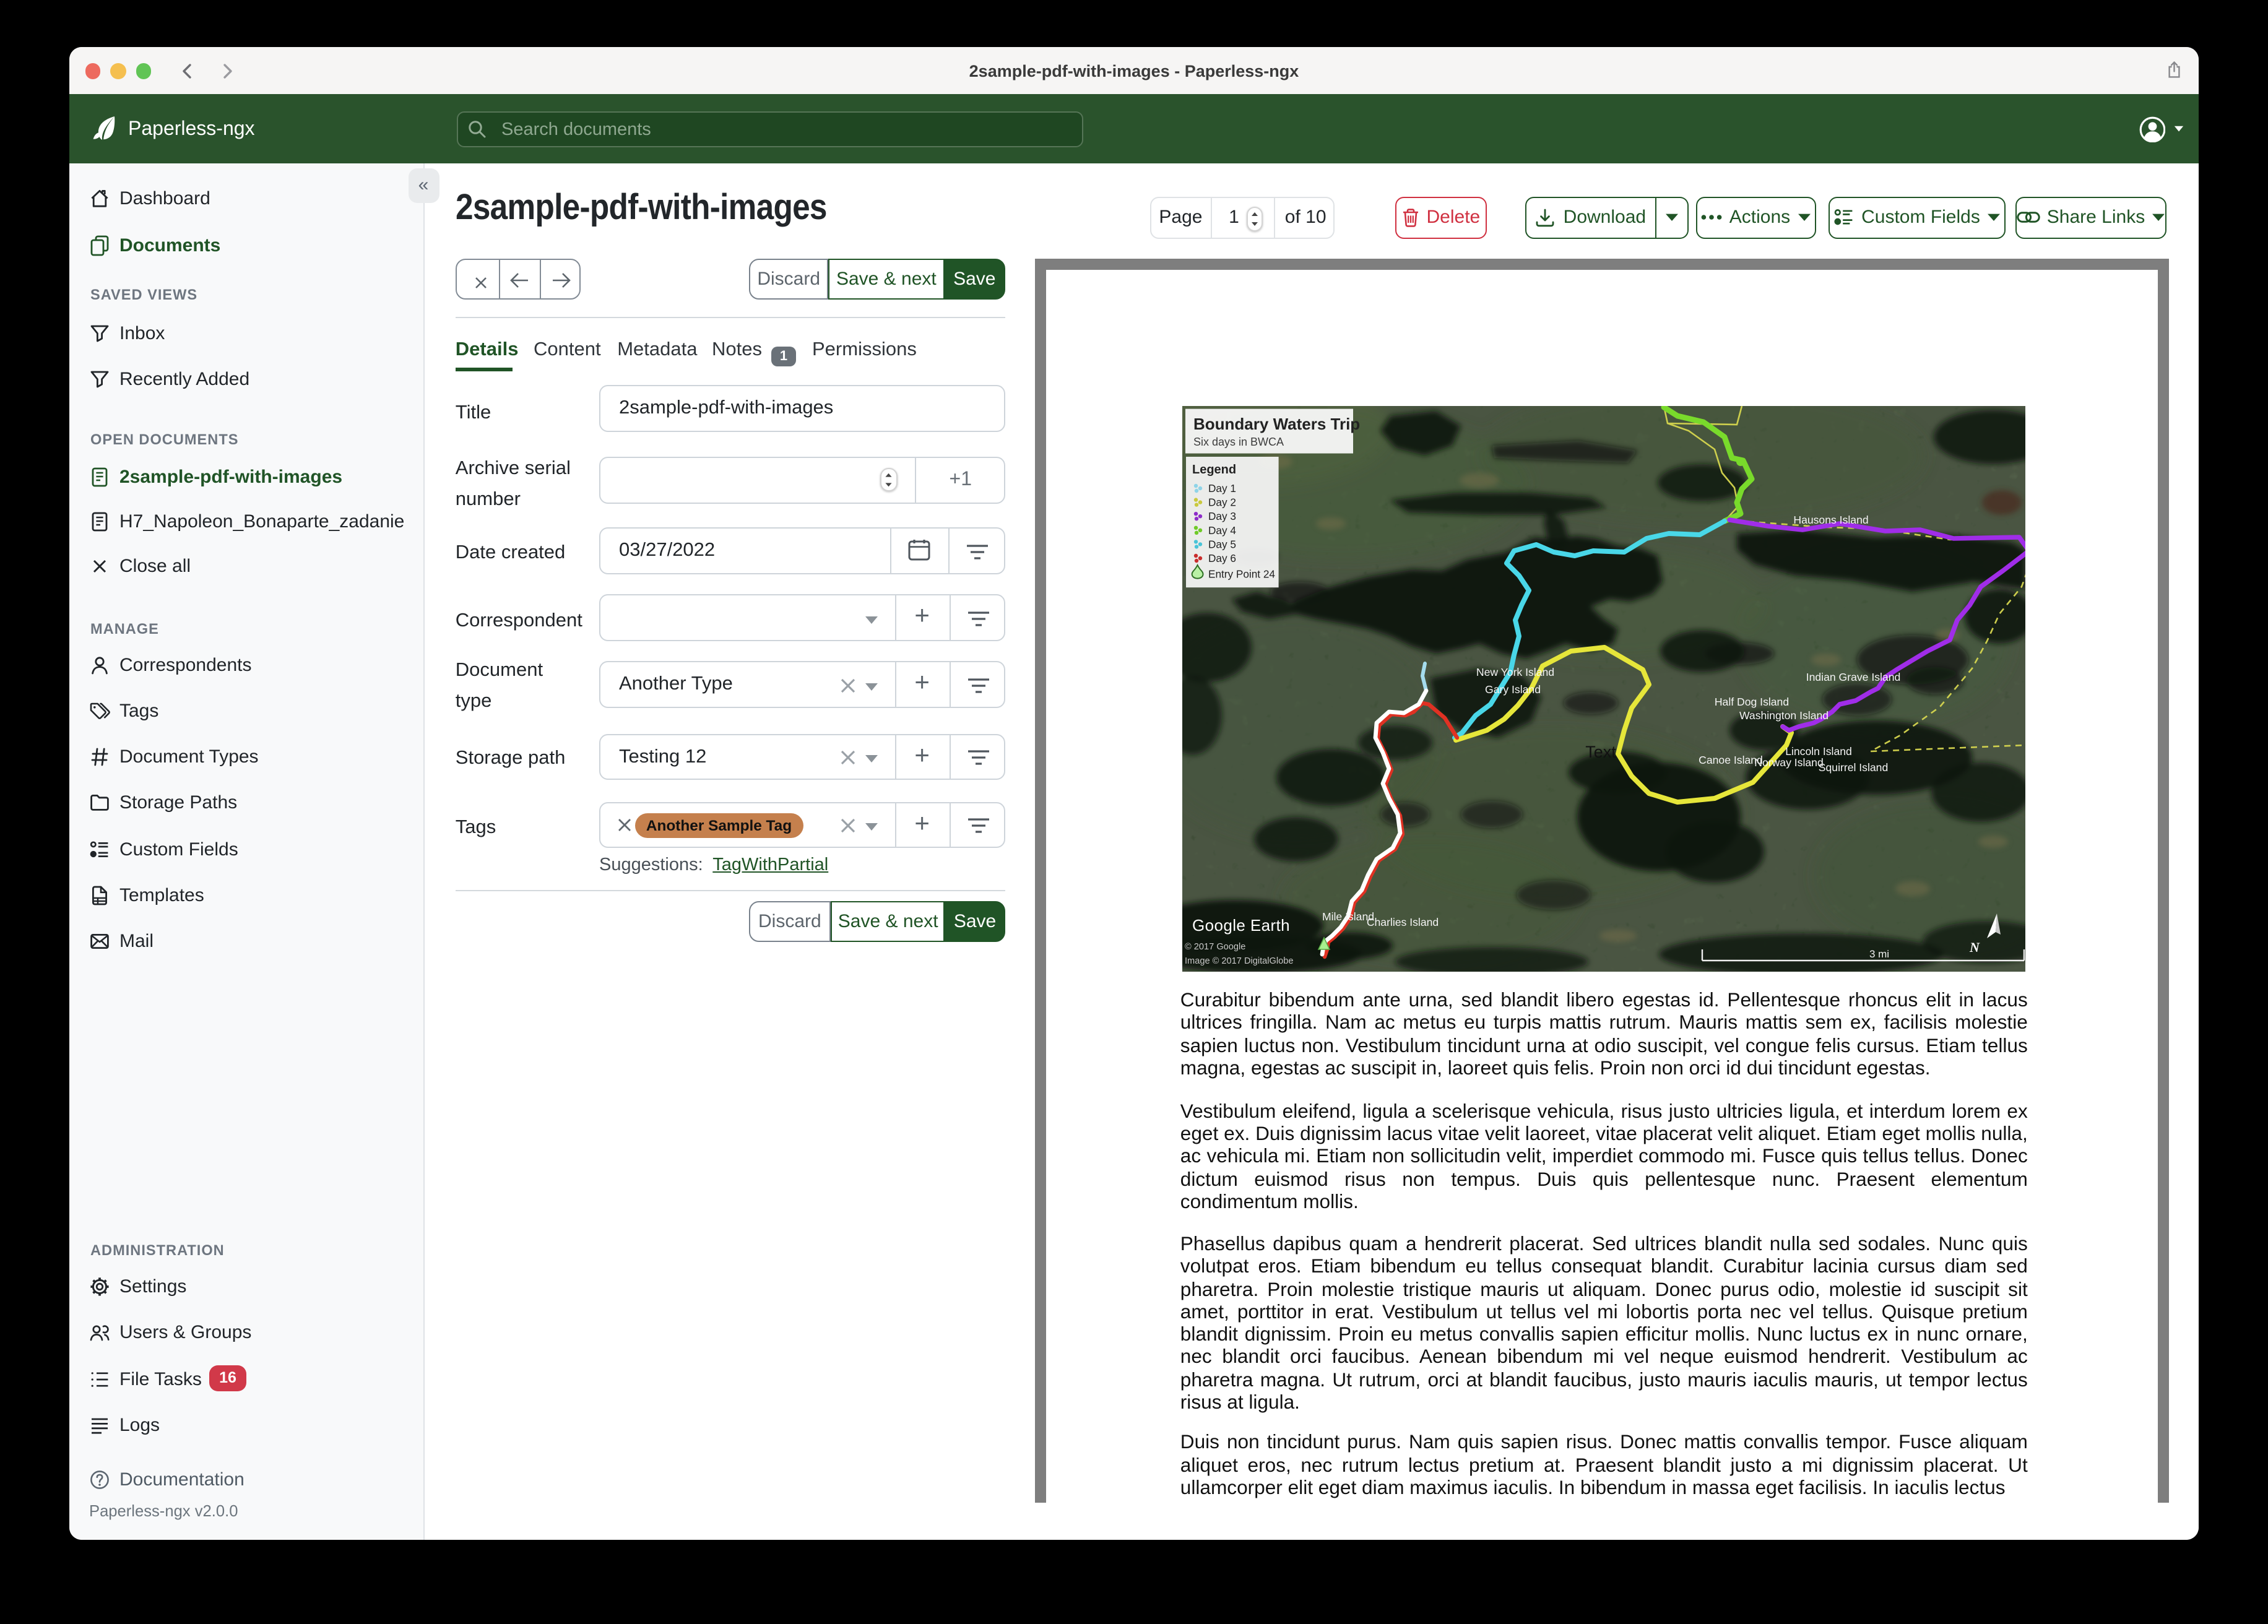 This screenshot has width=2268, height=1624. Describe the element at coordinates (1239, 961) in the screenshot. I see `svg-text: Image © 2017 DigitalGlobe` at that location.